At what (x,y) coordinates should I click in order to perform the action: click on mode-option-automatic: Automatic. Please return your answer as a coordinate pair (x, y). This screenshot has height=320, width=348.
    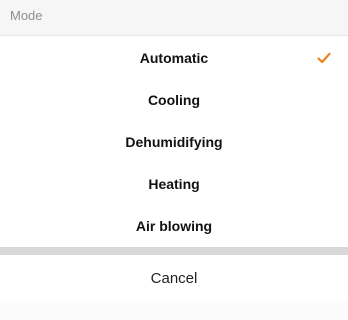
    Looking at the image, I should click on (174, 58).